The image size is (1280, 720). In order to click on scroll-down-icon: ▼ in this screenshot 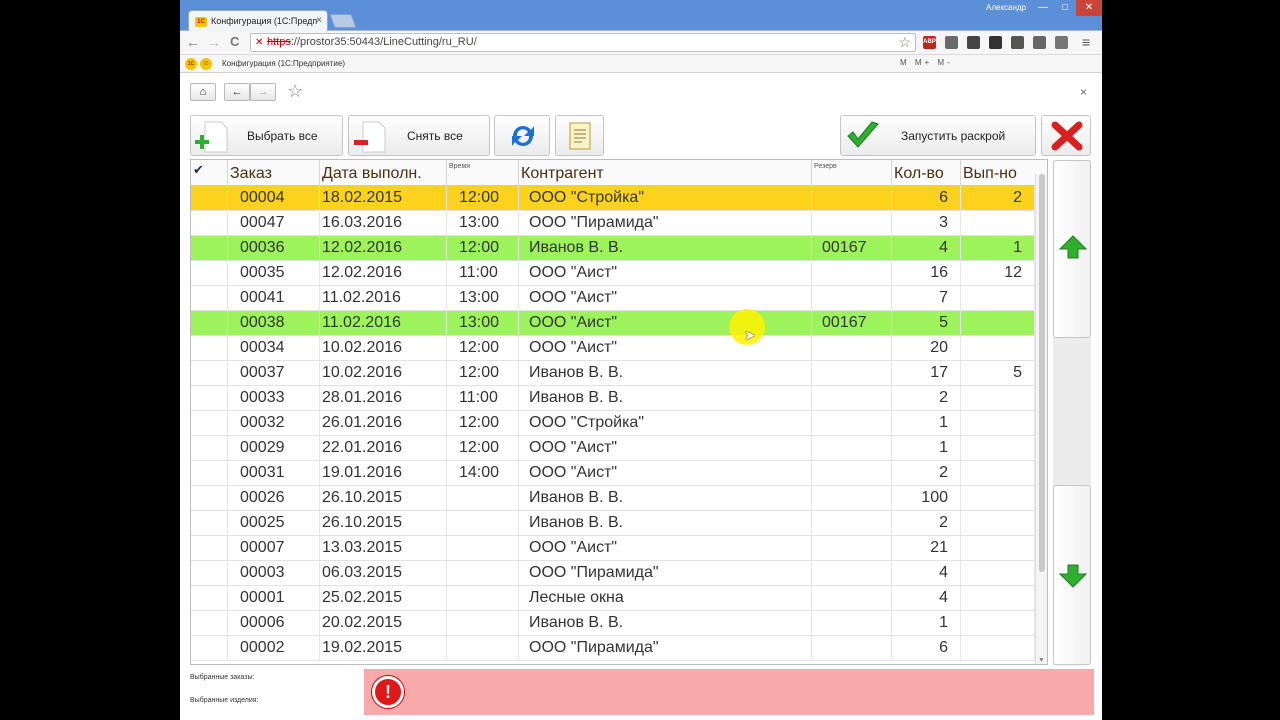, I will do `click(1041, 660)`.